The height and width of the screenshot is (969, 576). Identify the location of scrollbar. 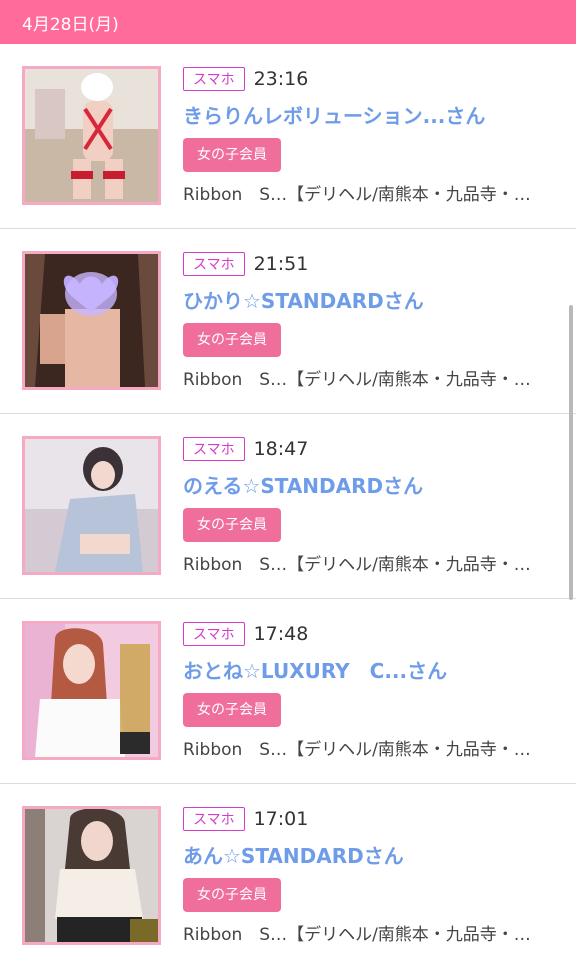
(571, 452).